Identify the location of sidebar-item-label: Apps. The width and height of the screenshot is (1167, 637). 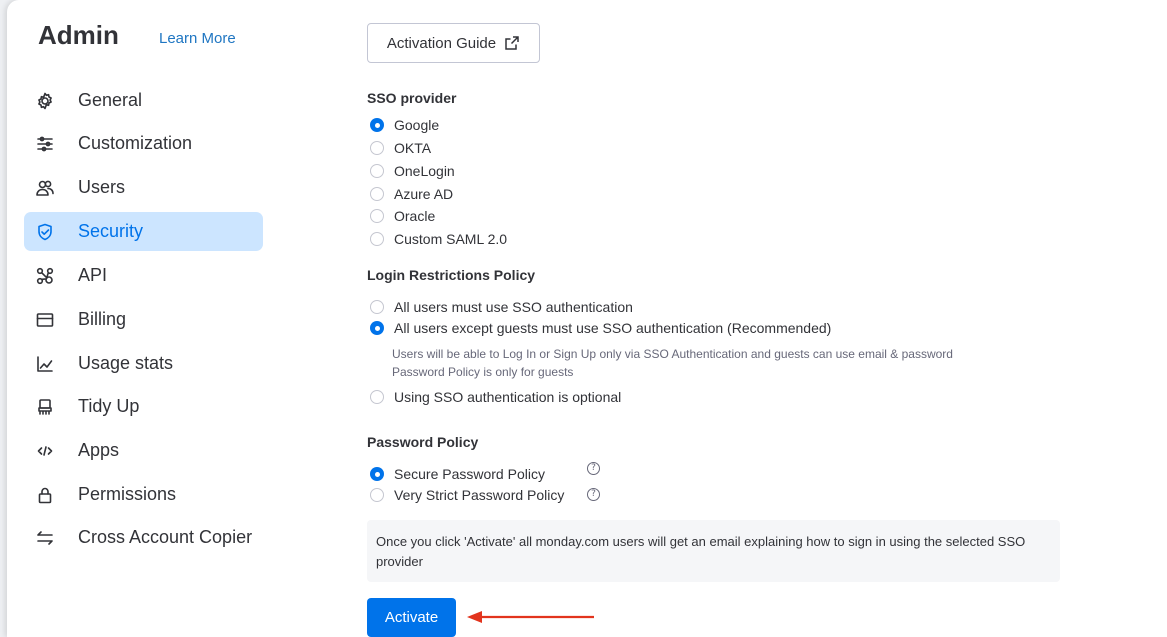
(99, 450).